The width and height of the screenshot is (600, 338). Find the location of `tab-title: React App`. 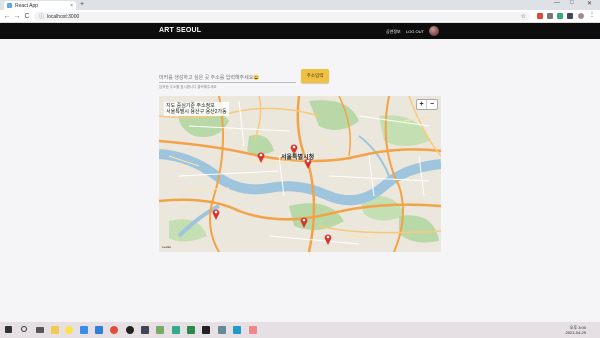

tab-title: React App is located at coordinates (27, 5).